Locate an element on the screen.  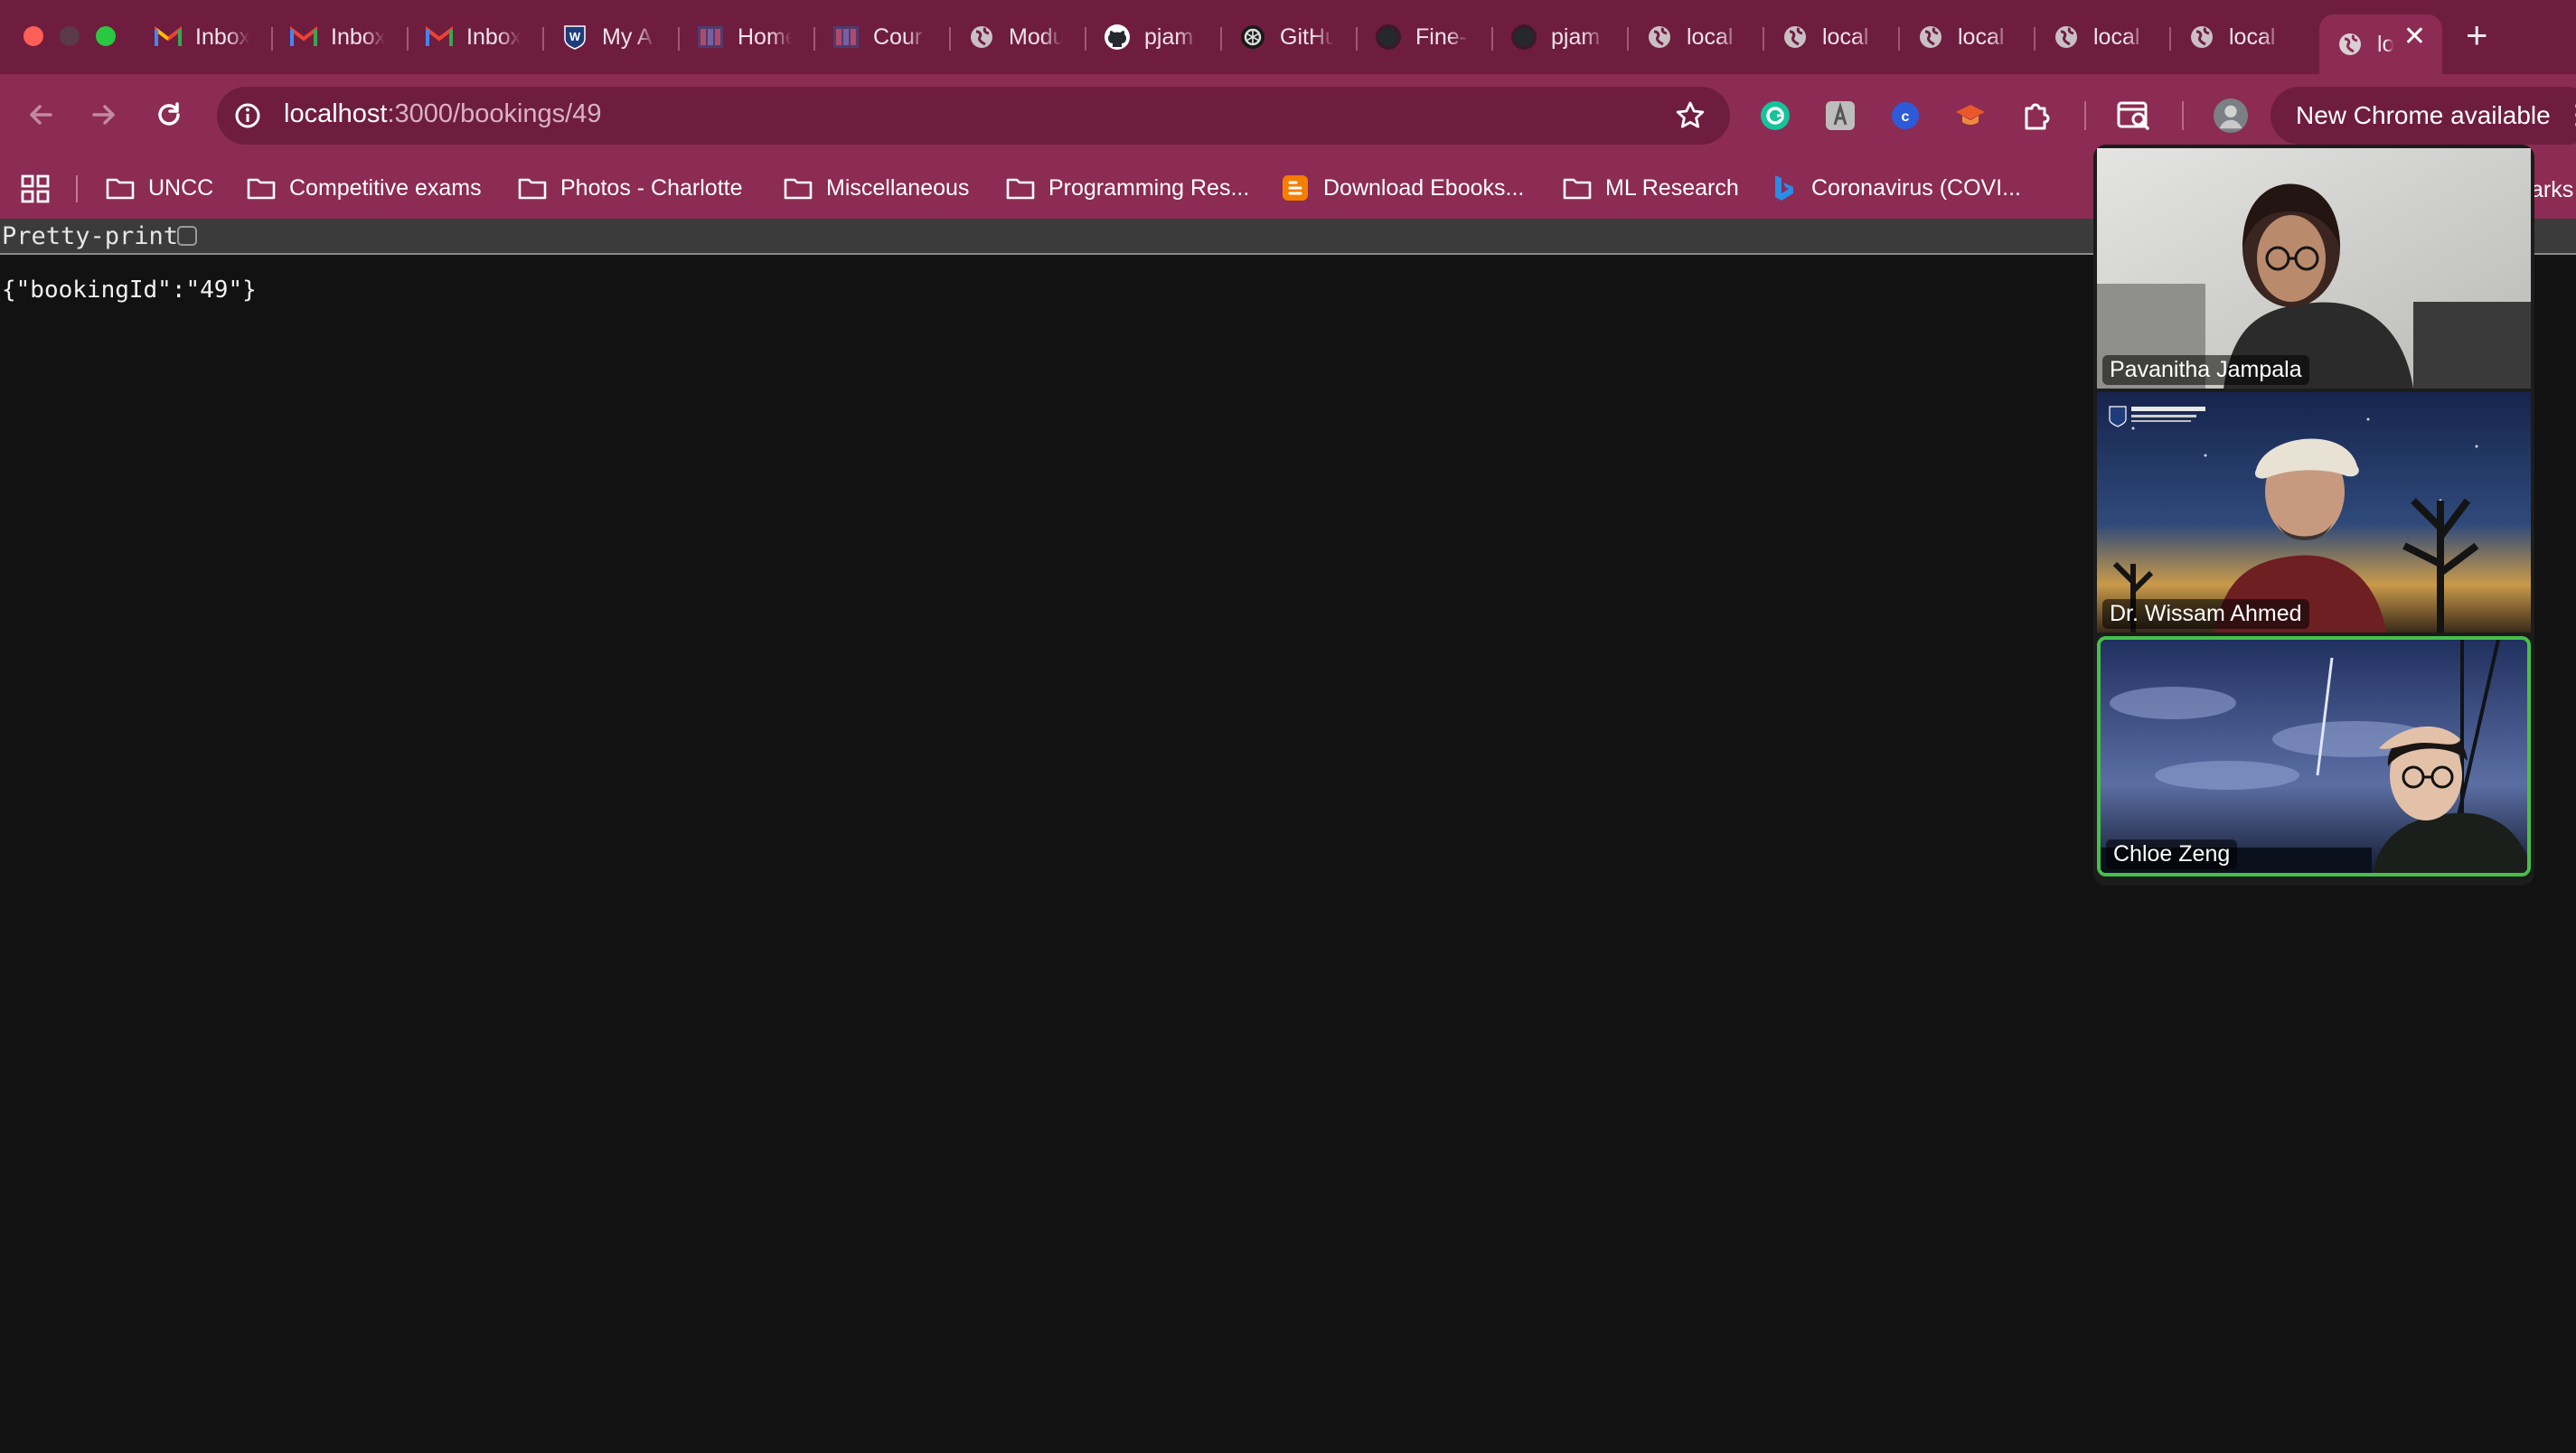
bookmark-folder: UNCC is located at coordinates (159, 188).